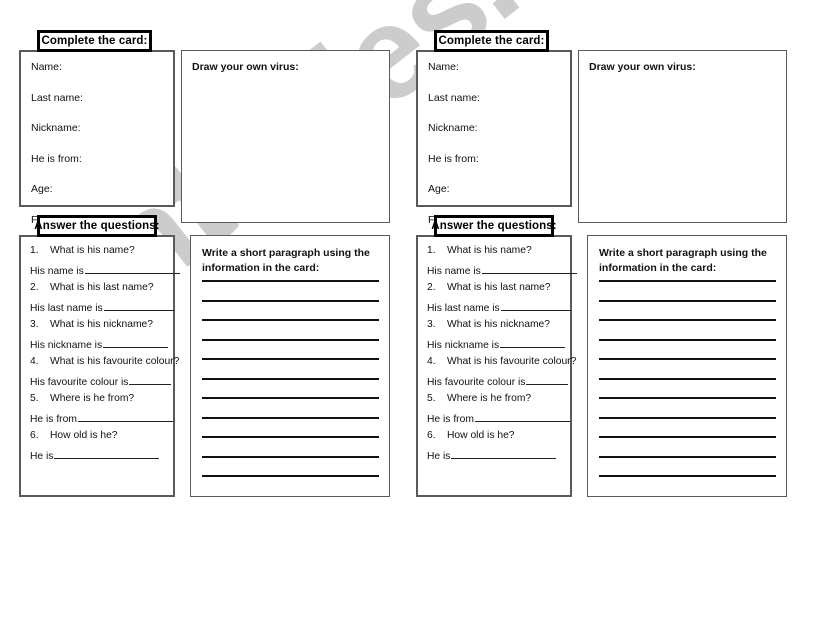  I want to click on question-text: What is his nickname?, so click(102, 324).